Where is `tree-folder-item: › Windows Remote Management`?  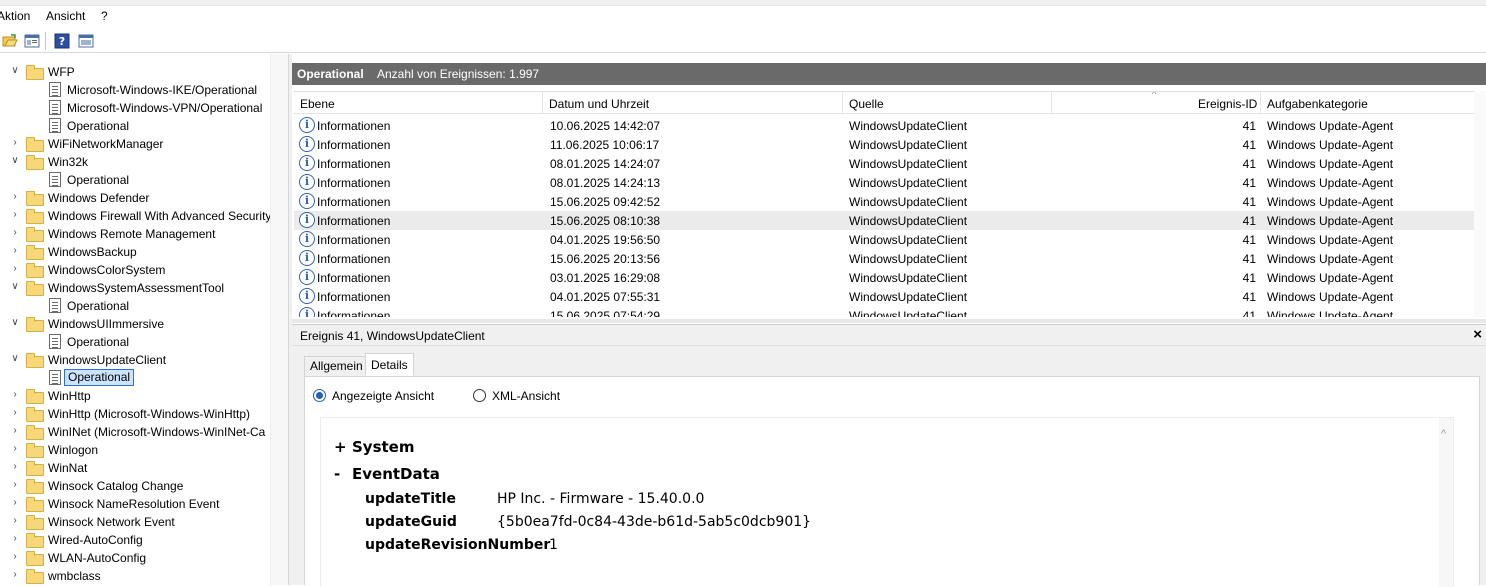
tree-folder-item: › Windows Remote Management is located at coordinates (135, 234).